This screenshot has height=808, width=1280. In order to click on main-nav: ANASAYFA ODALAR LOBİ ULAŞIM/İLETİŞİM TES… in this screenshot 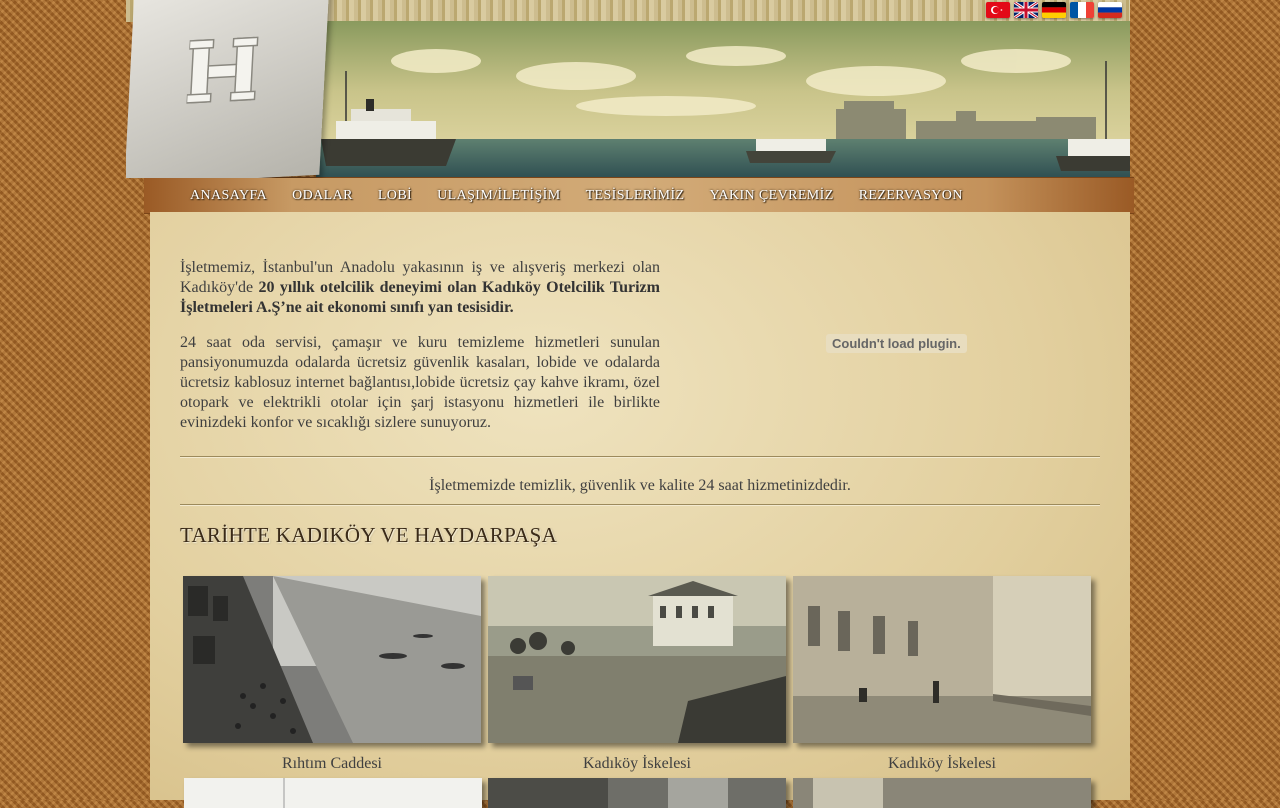, I will do `click(639, 195)`.